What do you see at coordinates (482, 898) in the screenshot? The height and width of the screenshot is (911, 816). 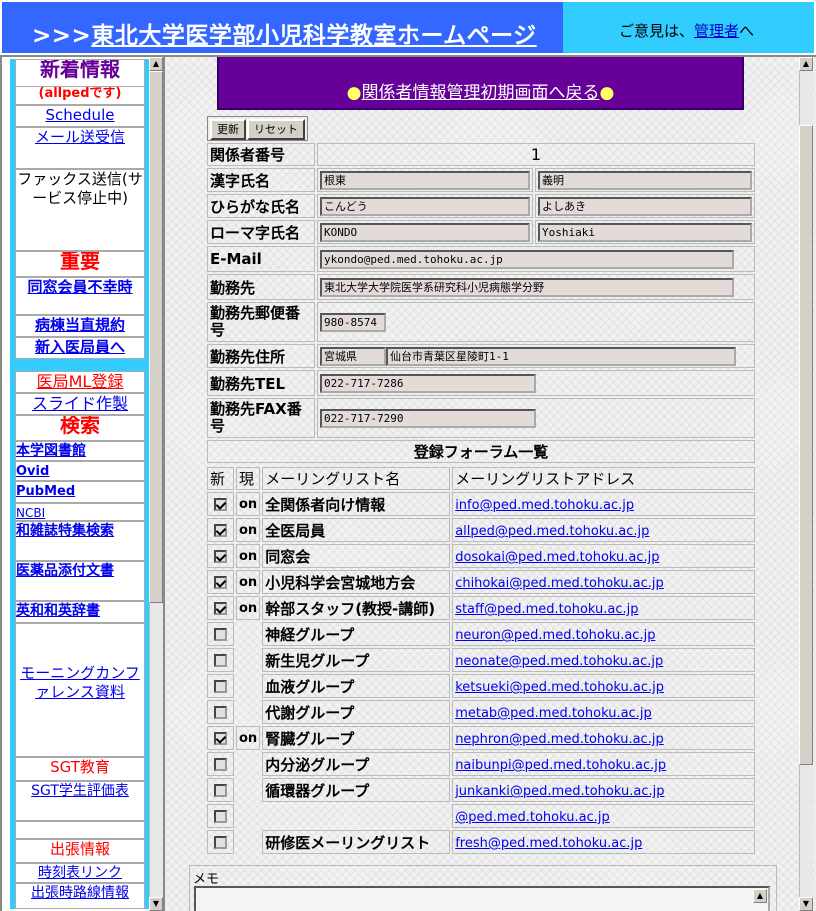 I see `memo-textarea: ▲` at bounding box center [482, 898].